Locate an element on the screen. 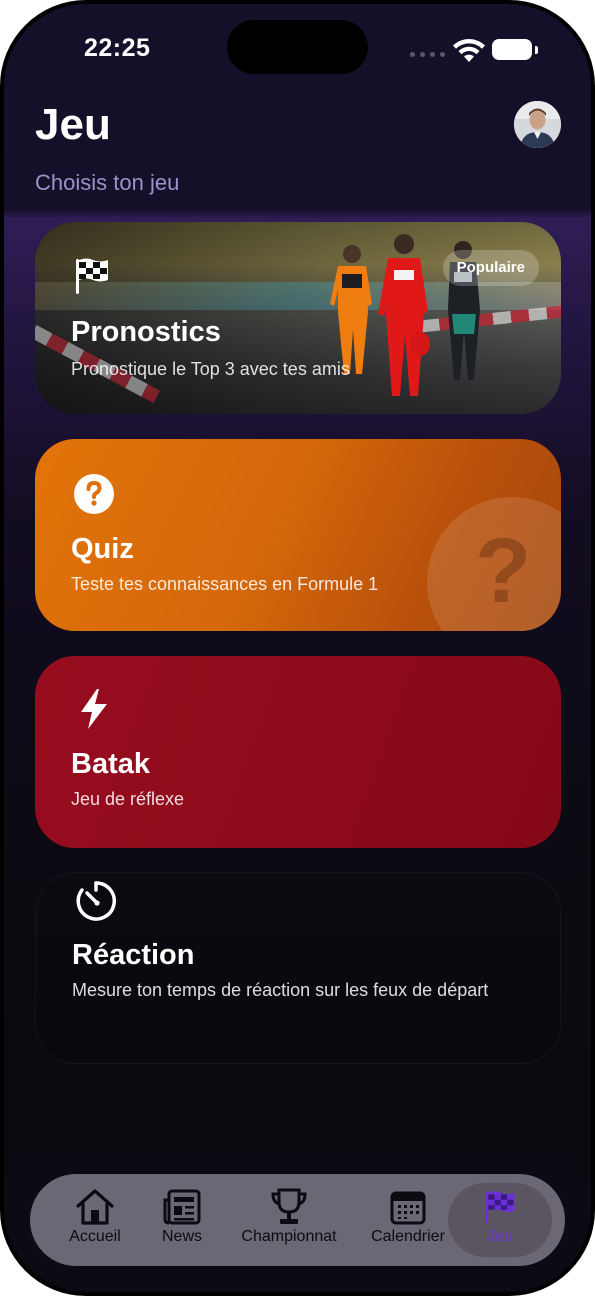 This screenshot has height=1296, width=595. tab-accueil: Accueil is located at coordinates (95, 1220).